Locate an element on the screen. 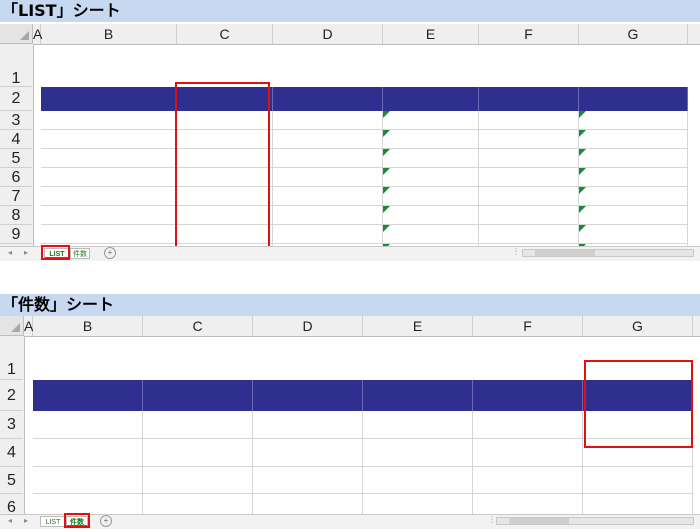 The image size is (700, 532). tab-count-active: 件数 is located at coordinates (77, 521).